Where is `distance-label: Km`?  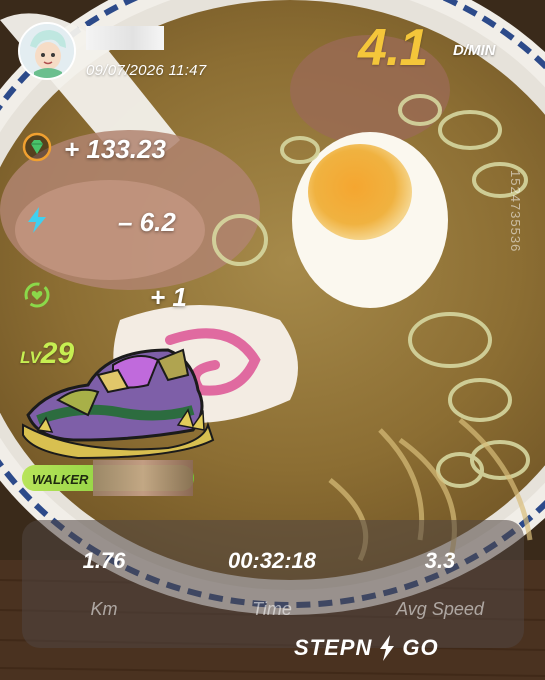
distance-label: Km is located at coordinates (104, 609).